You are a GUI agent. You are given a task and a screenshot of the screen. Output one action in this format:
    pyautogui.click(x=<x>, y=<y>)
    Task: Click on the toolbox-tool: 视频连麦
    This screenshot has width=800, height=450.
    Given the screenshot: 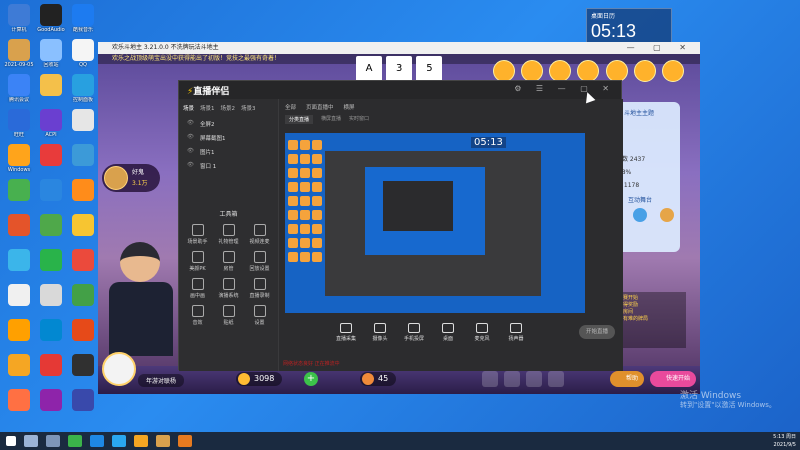 What is the action you would take?
    pyautogui.click(x=259, y=234)
    